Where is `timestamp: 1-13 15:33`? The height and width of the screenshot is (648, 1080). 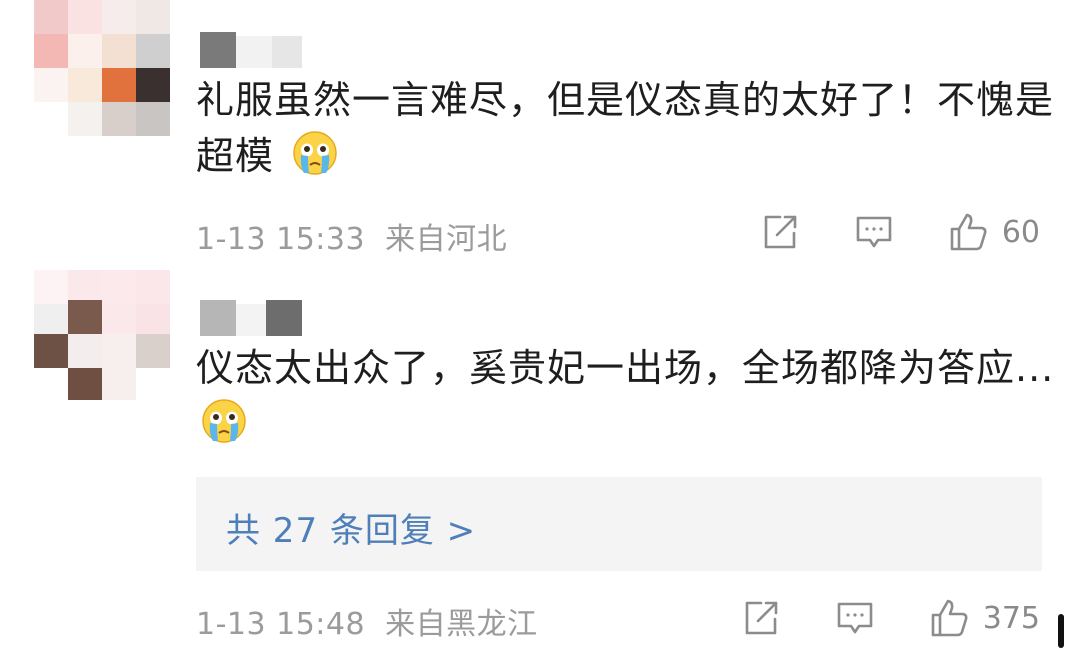 timestamp: 1-13 15:33 is located at coordinates (281, 239).